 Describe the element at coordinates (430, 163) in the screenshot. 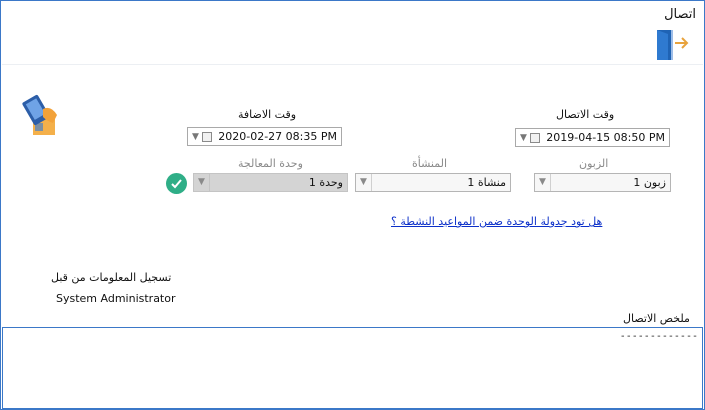

I see `facility-label: المنشأة` at that location.